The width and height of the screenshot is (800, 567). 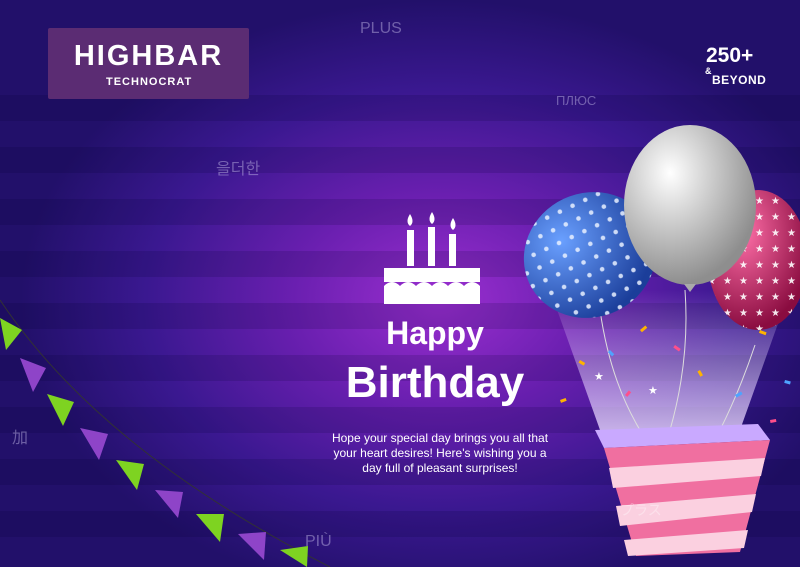 I want to click on company-logo: HIGHBAR TECHNOCRAT, so click(x=148, y=63).